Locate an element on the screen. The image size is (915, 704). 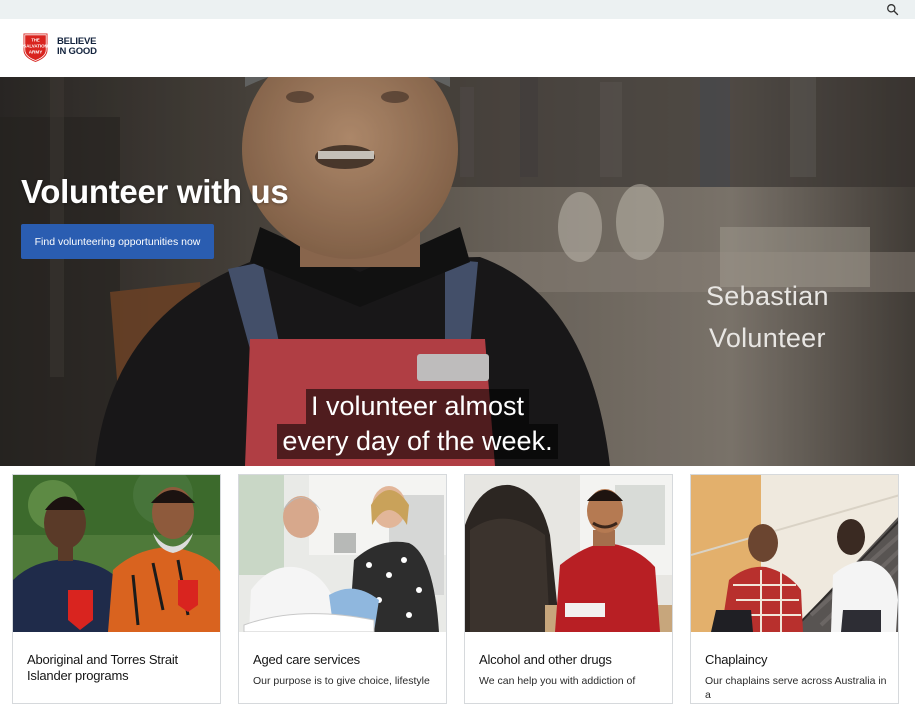
hero-title: Volunteer with us is located at coordinates (155, 191).